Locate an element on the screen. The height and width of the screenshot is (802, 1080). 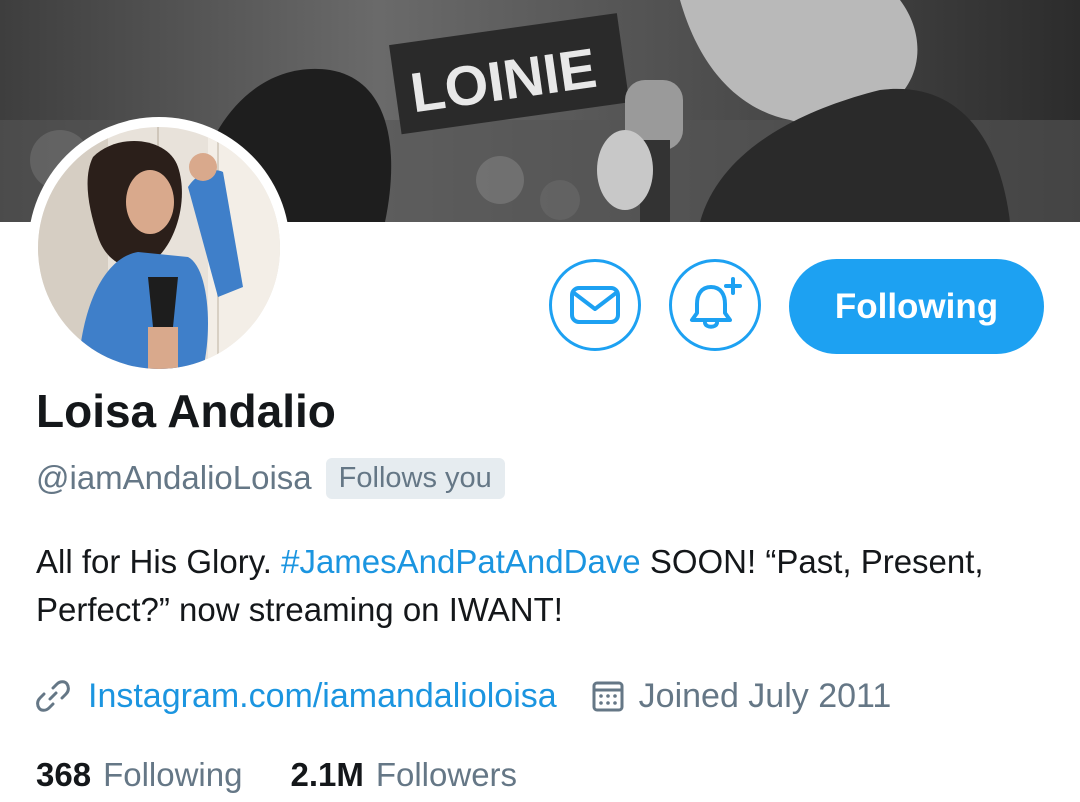
handle-row: @iamAndalioLoisa Follows you is located at coordinates (270, 478).